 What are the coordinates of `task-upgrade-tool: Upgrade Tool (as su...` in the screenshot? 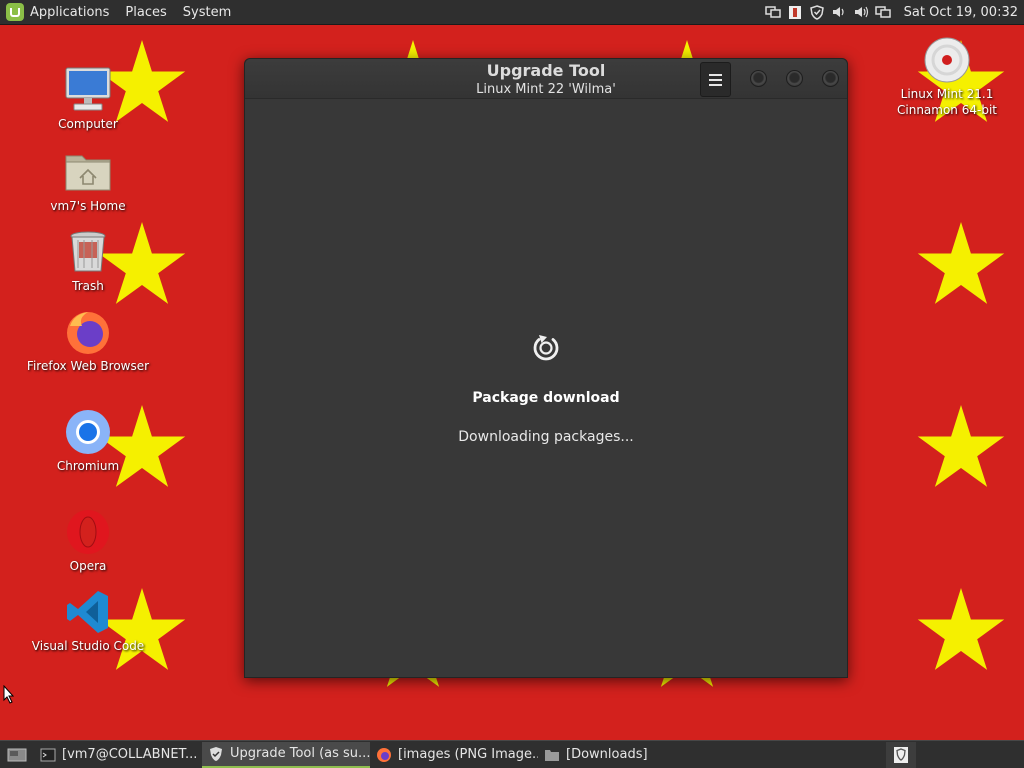 It's located at (286, 754).